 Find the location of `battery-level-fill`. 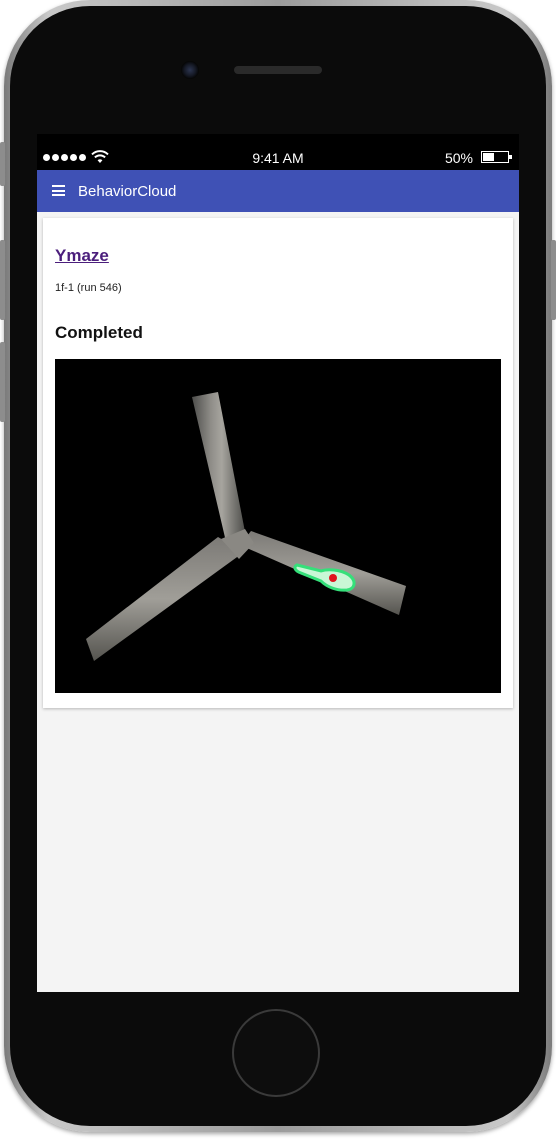

battery-level-fill is located at coordinates (488, 157).